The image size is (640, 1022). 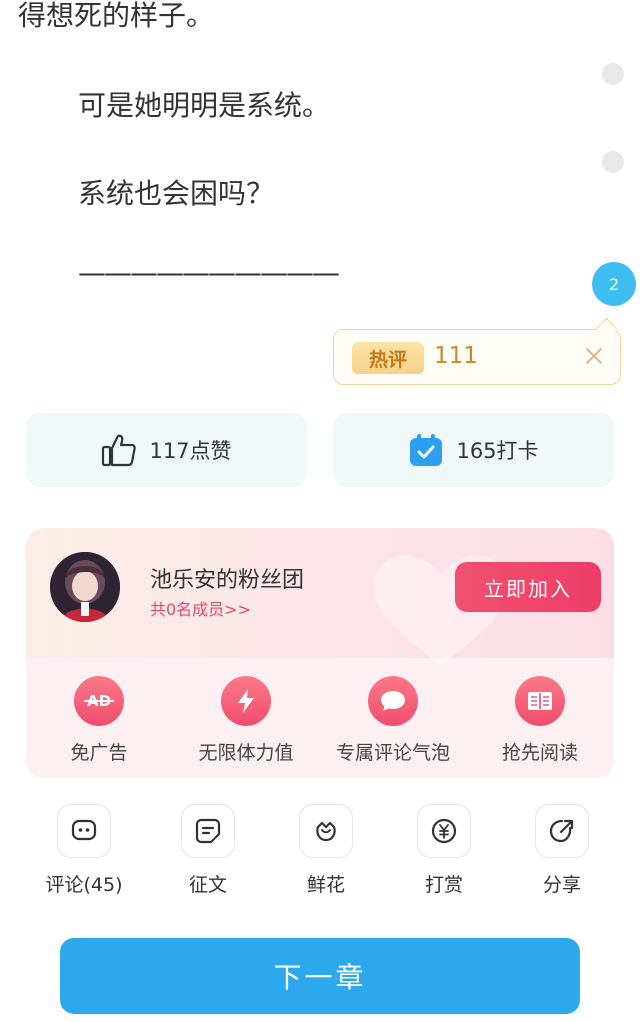 I want to click on perk-label: 无限体力值, so click(x=246, y=753).